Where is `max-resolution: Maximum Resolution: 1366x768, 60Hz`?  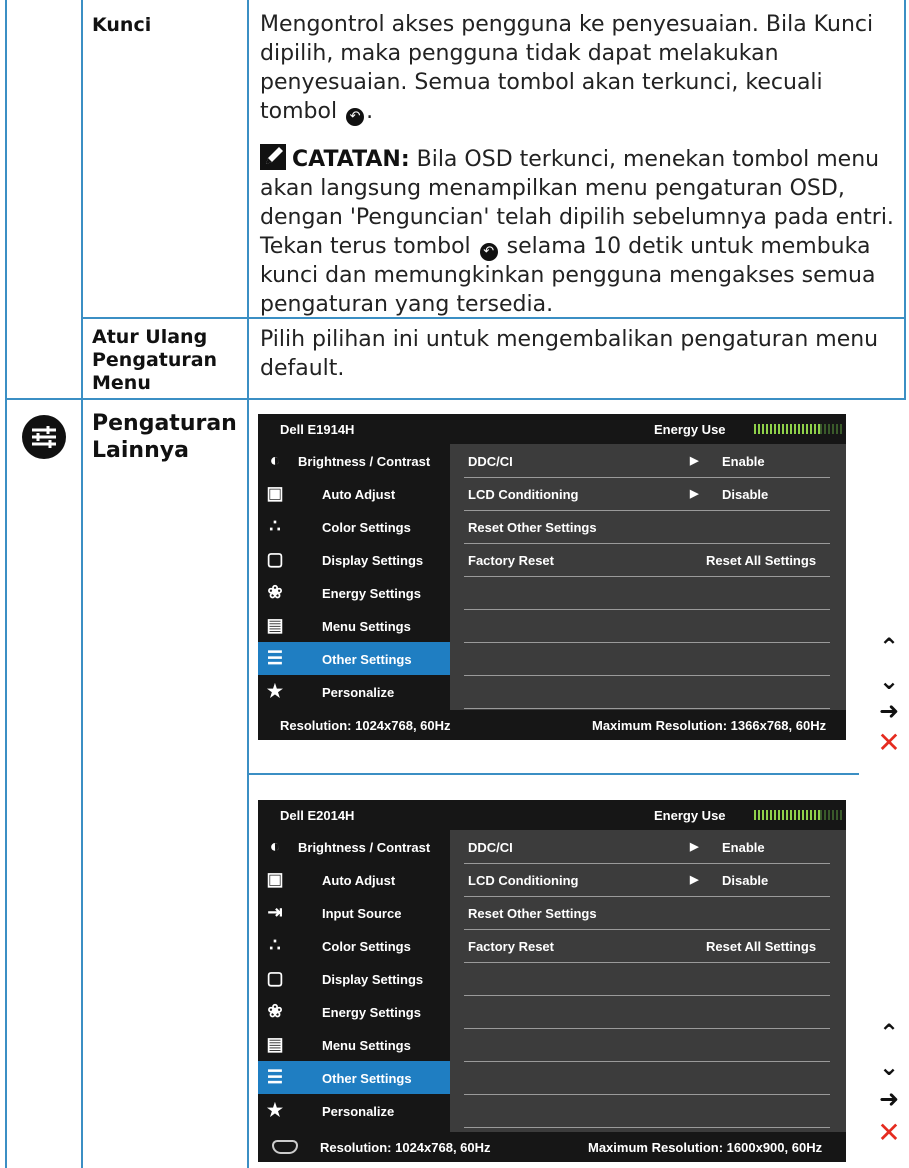 max-resolution: Maximum Resolution: 1366x768, 60Hz is located at coordinates (709, 725).